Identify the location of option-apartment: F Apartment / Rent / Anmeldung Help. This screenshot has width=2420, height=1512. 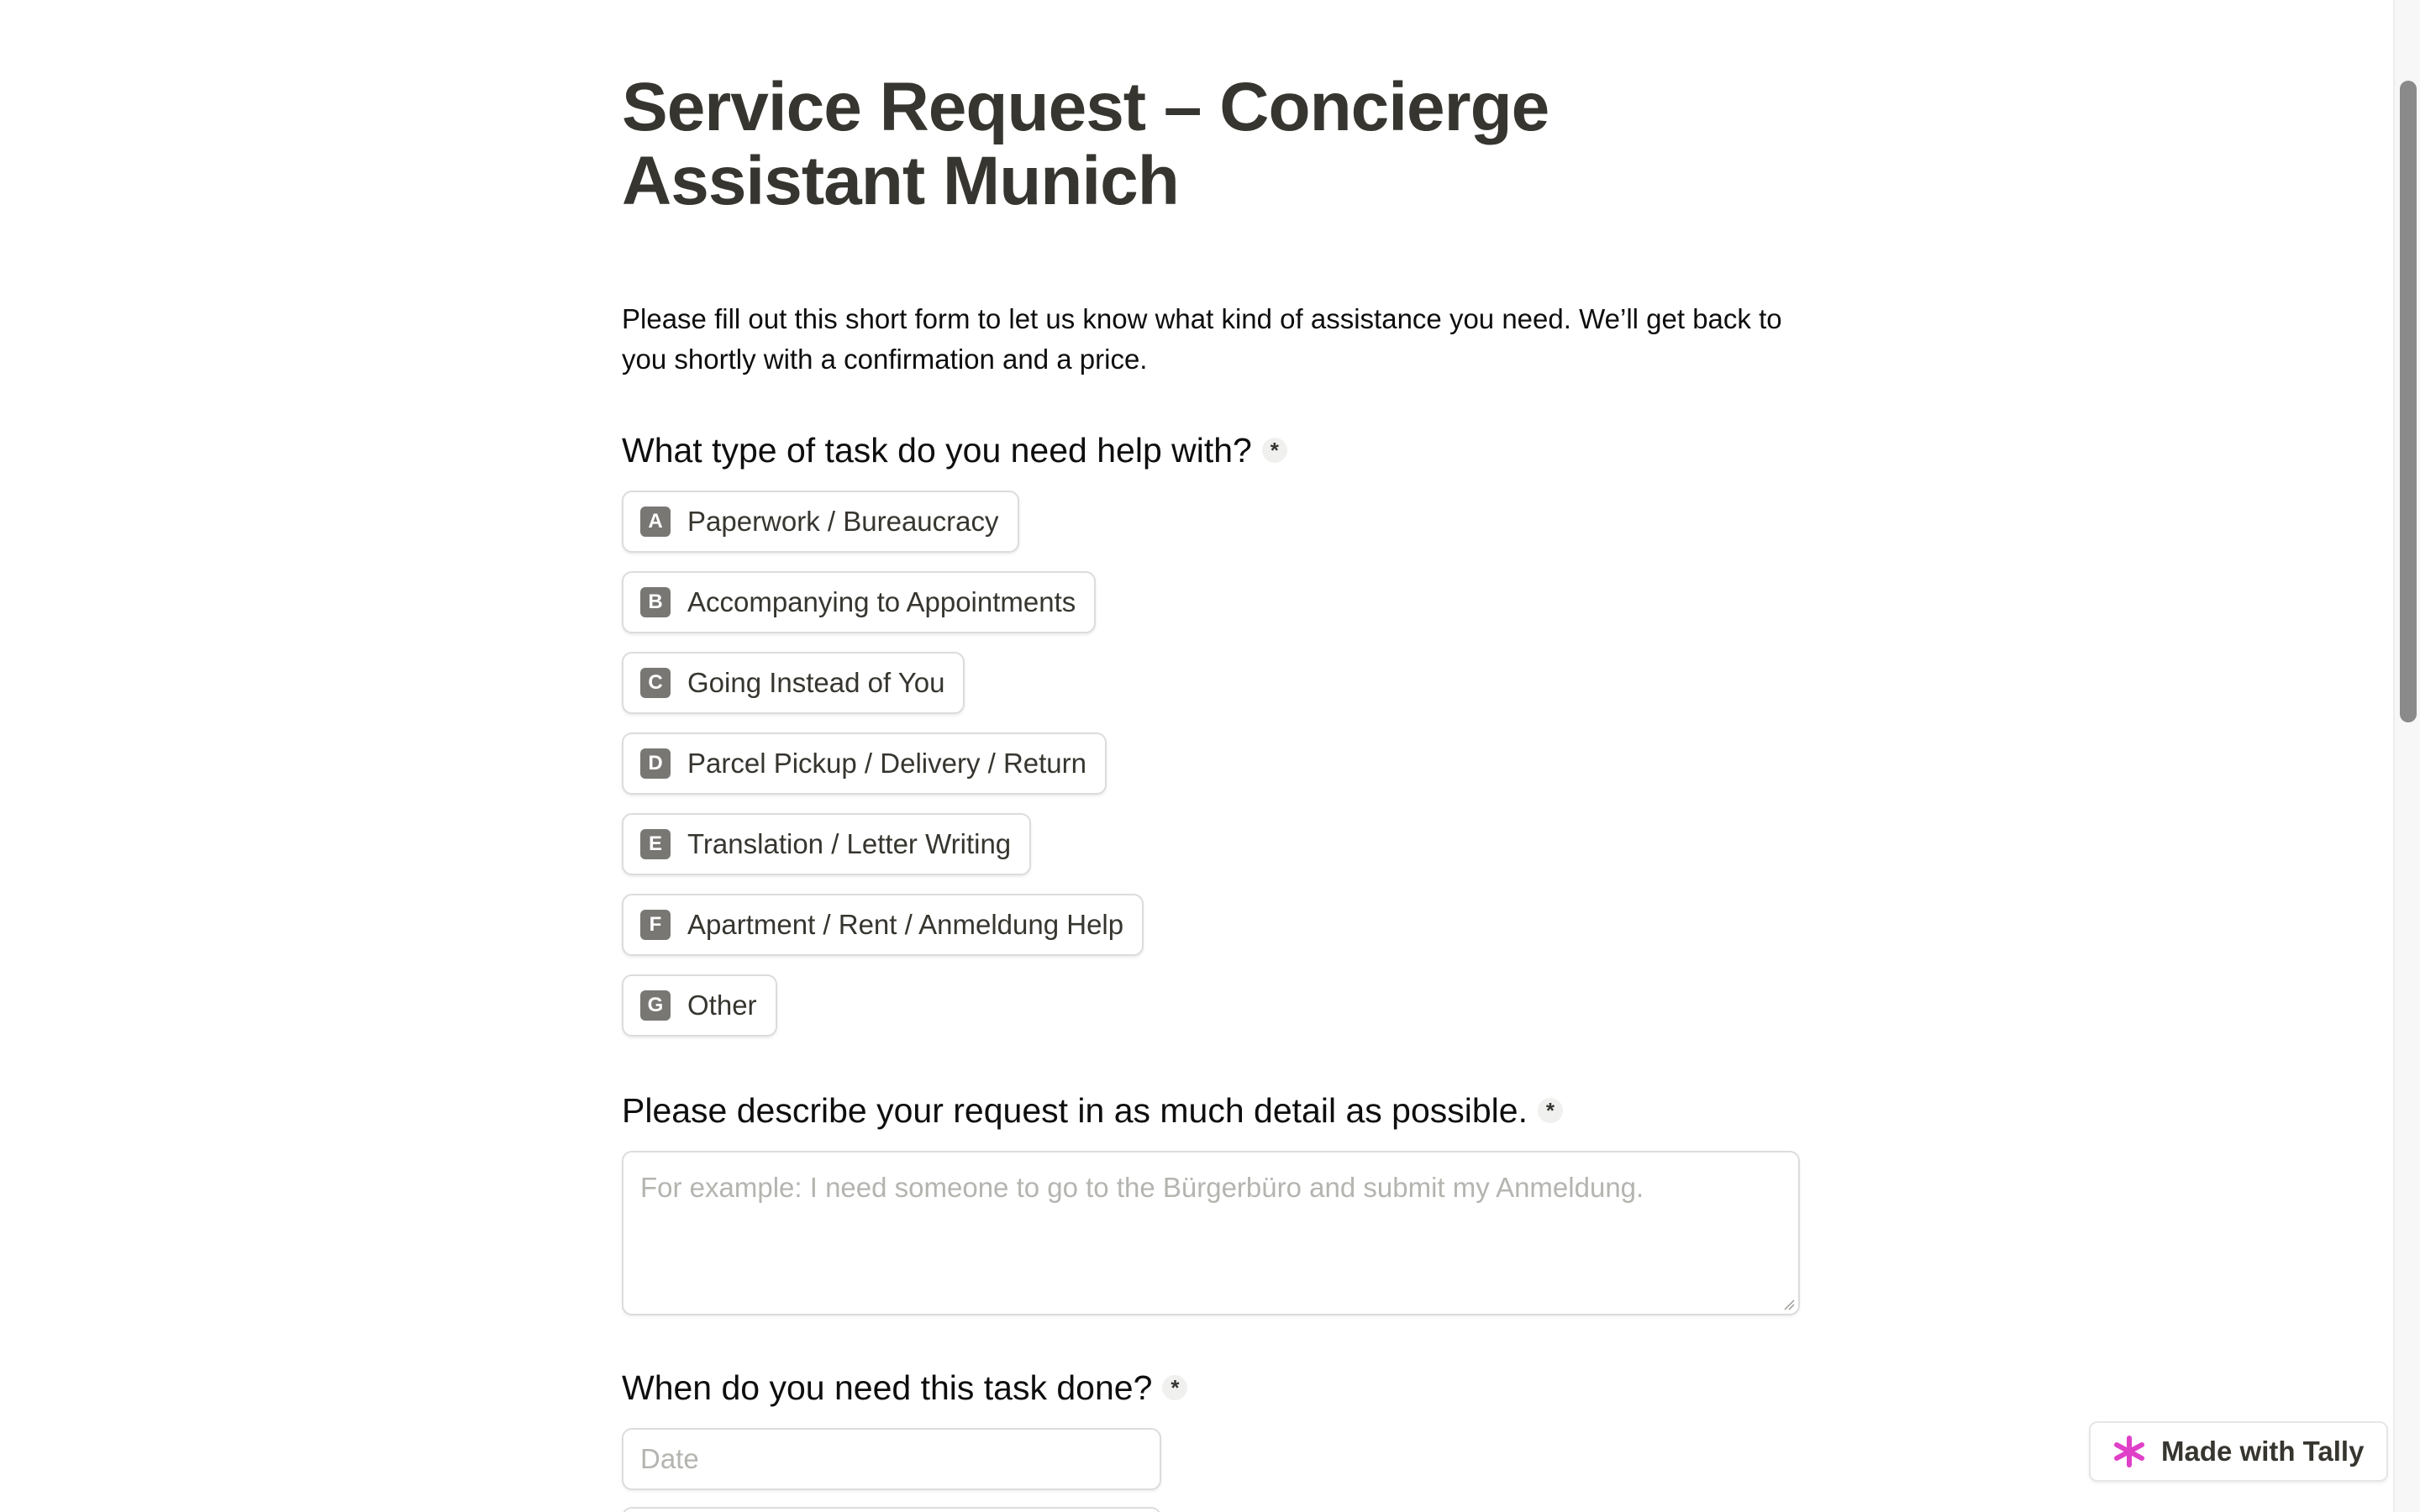
(883, 925).